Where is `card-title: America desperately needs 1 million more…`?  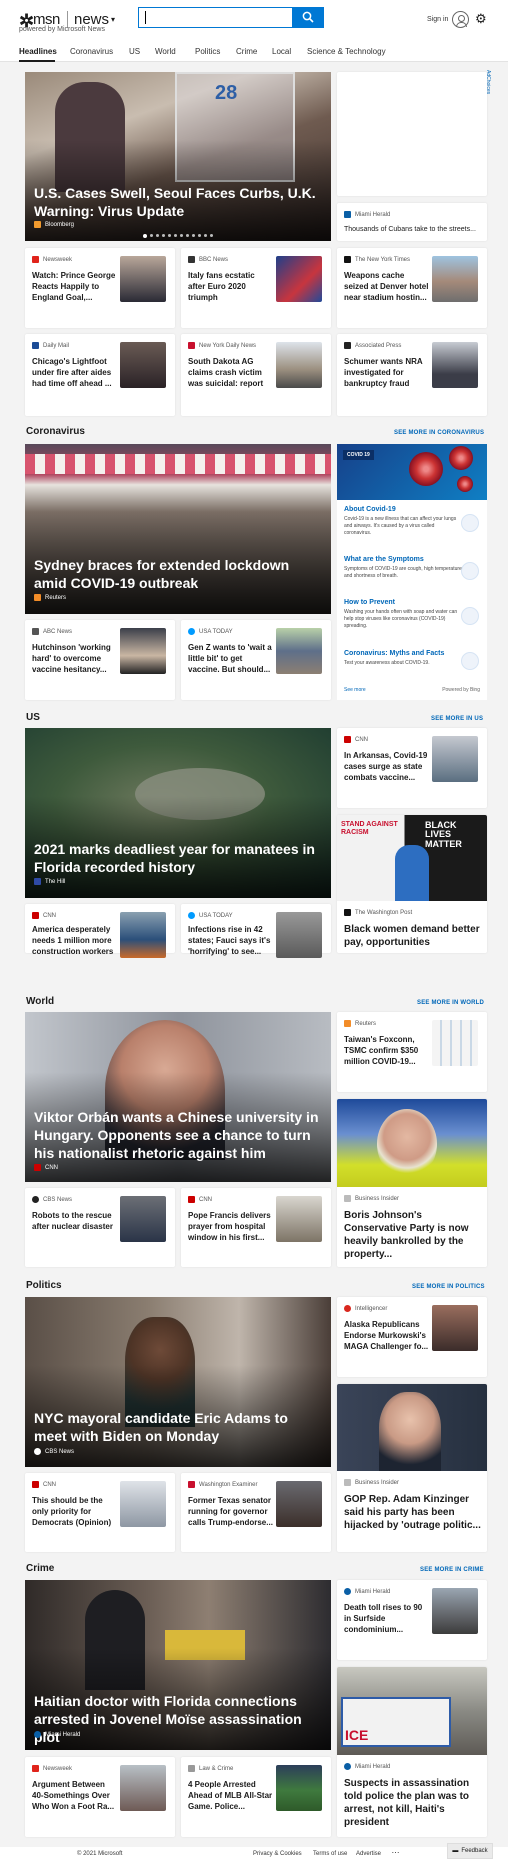
card-title: America desperately needs 1 million more… is located at coordinates (74, 940).